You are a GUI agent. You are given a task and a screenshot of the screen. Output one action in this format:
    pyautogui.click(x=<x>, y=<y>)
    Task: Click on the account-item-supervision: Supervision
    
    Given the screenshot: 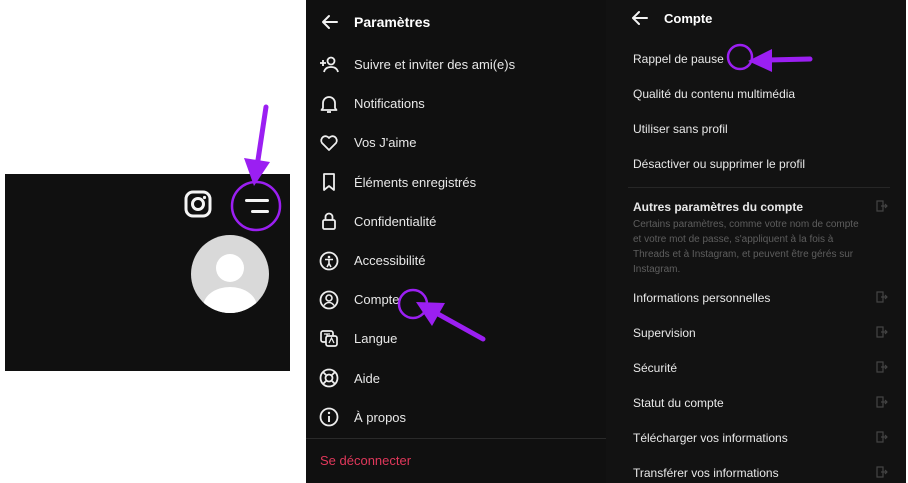 What is the action you would take?
    pyautogui.click(x=751, y=332)
    